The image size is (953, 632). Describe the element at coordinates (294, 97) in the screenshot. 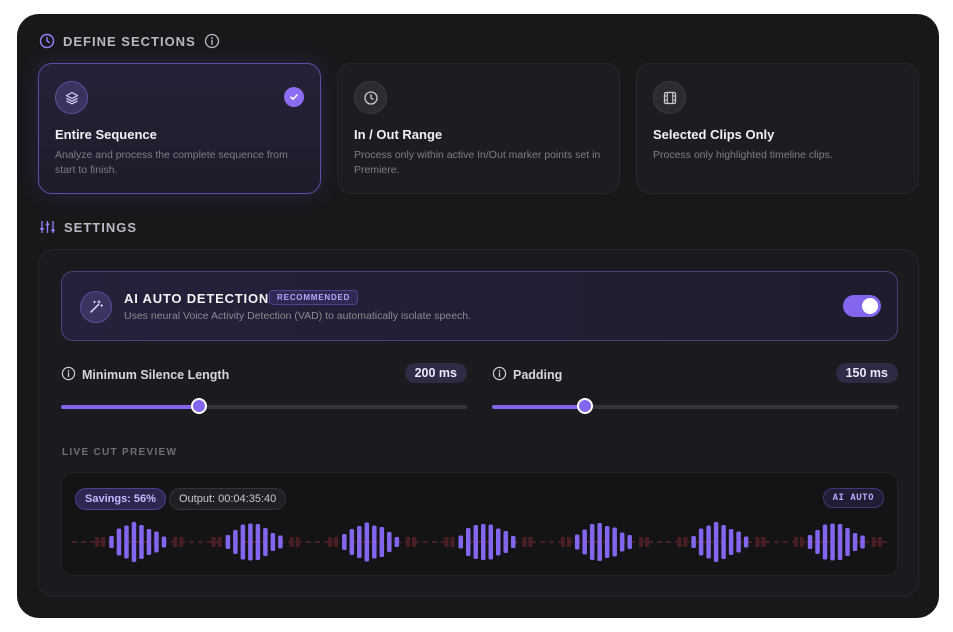

I see `check-icon` at that location.